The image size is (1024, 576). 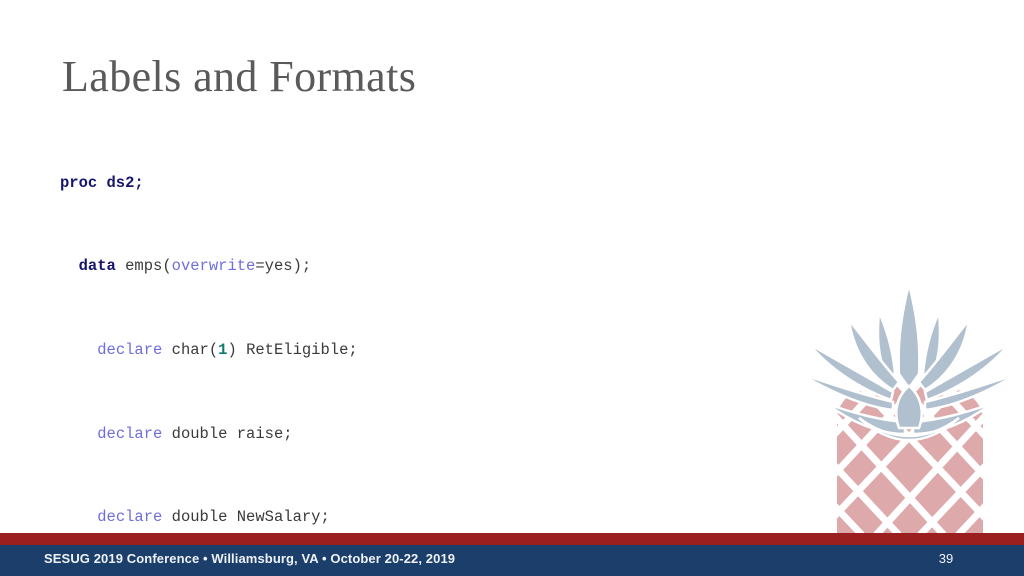 I want to click on code-token-keyword: data, so click(x=97, y=266).